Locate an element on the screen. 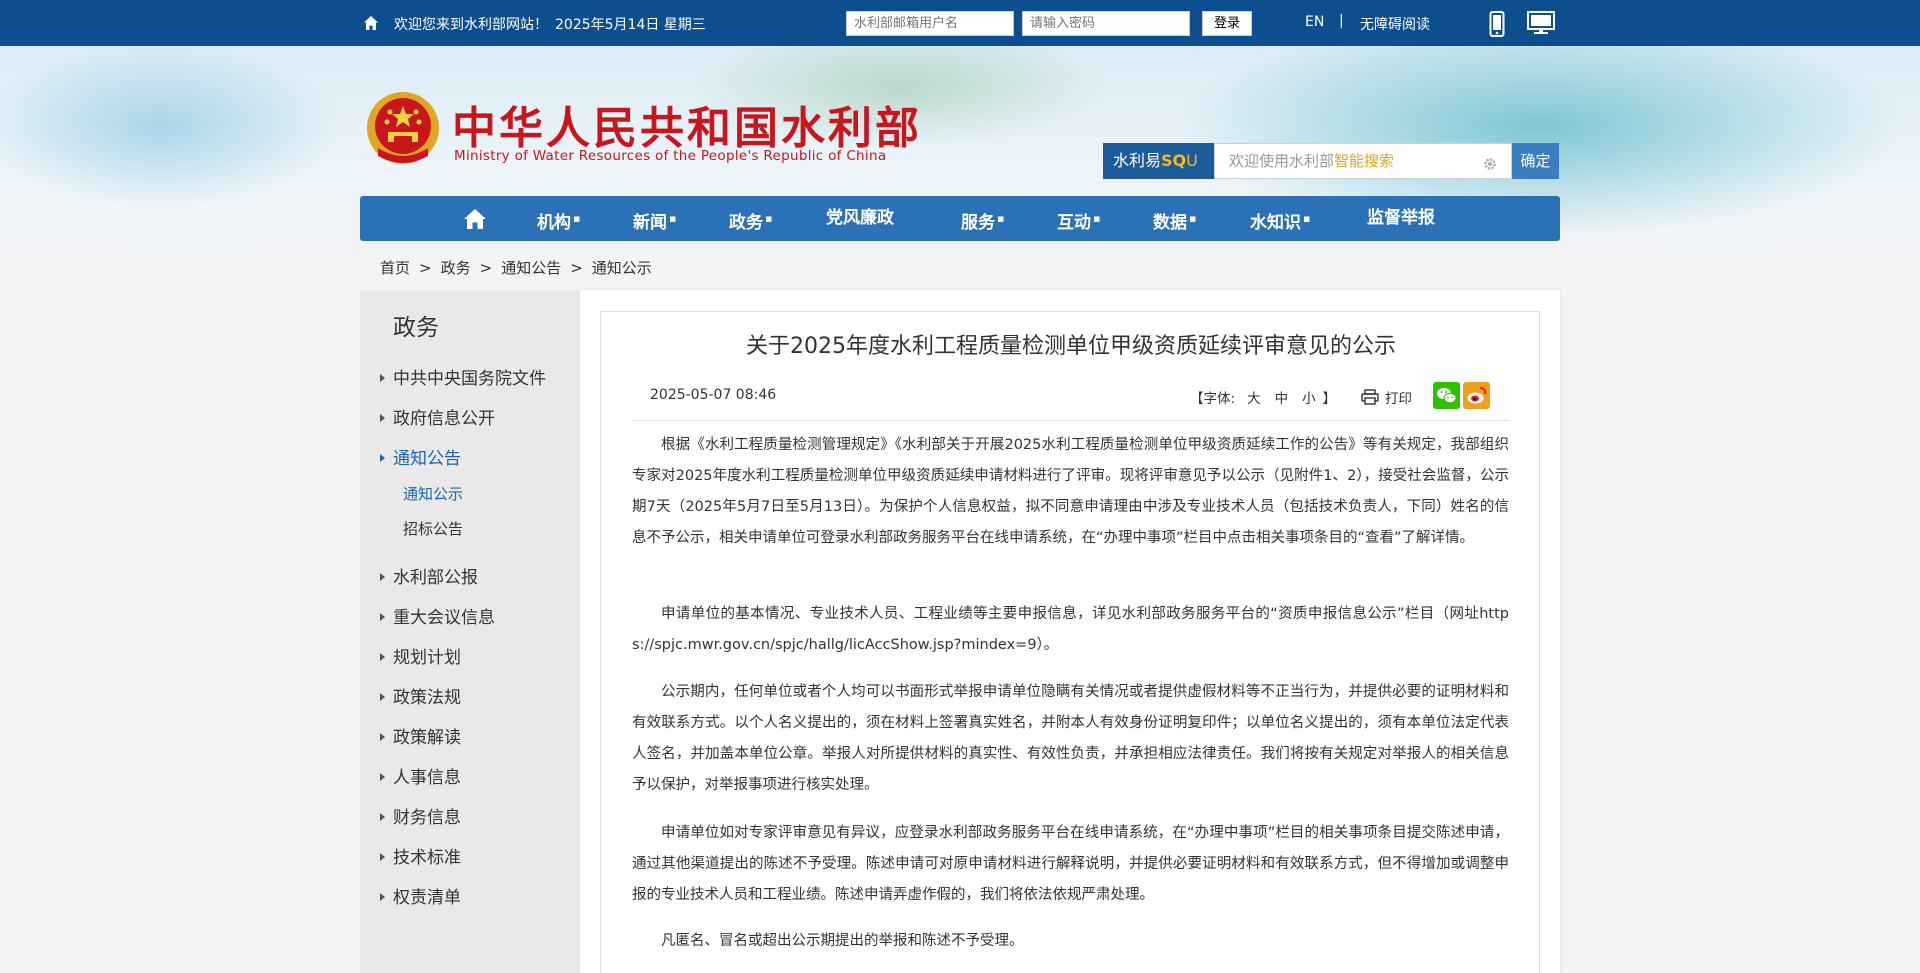  nav-item-shuju: 数据 ▪ is located at coordinates (1174, 218).